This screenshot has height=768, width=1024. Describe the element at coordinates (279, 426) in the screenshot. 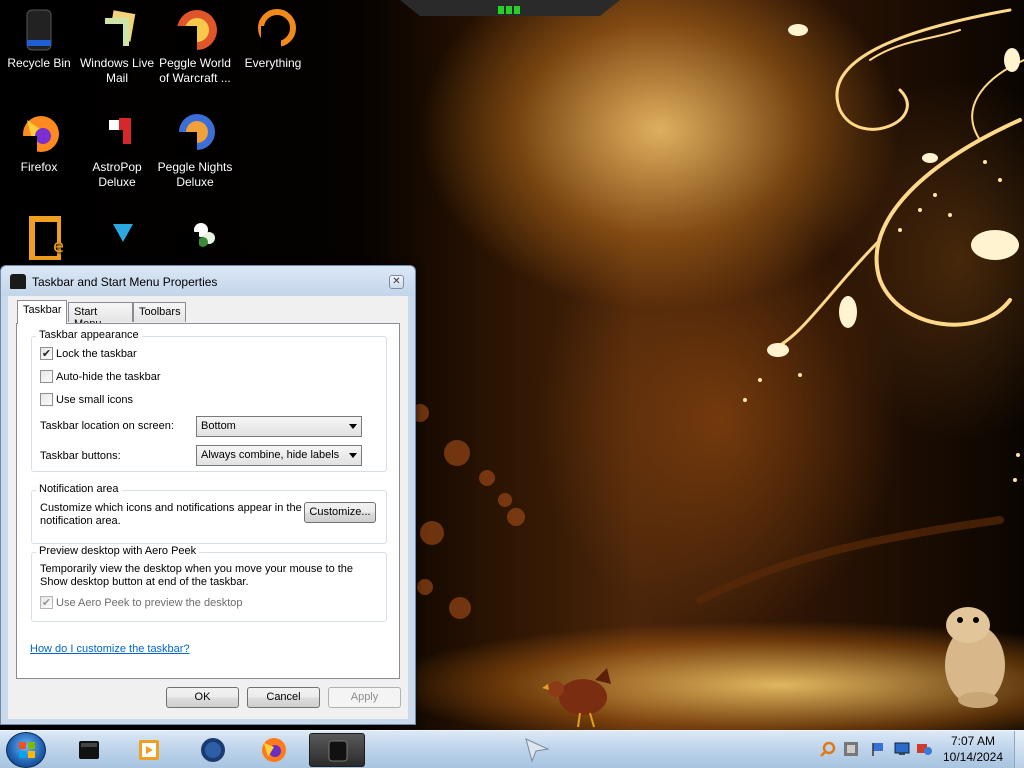

I see `taskbar-location-select: Bottom` at that location.